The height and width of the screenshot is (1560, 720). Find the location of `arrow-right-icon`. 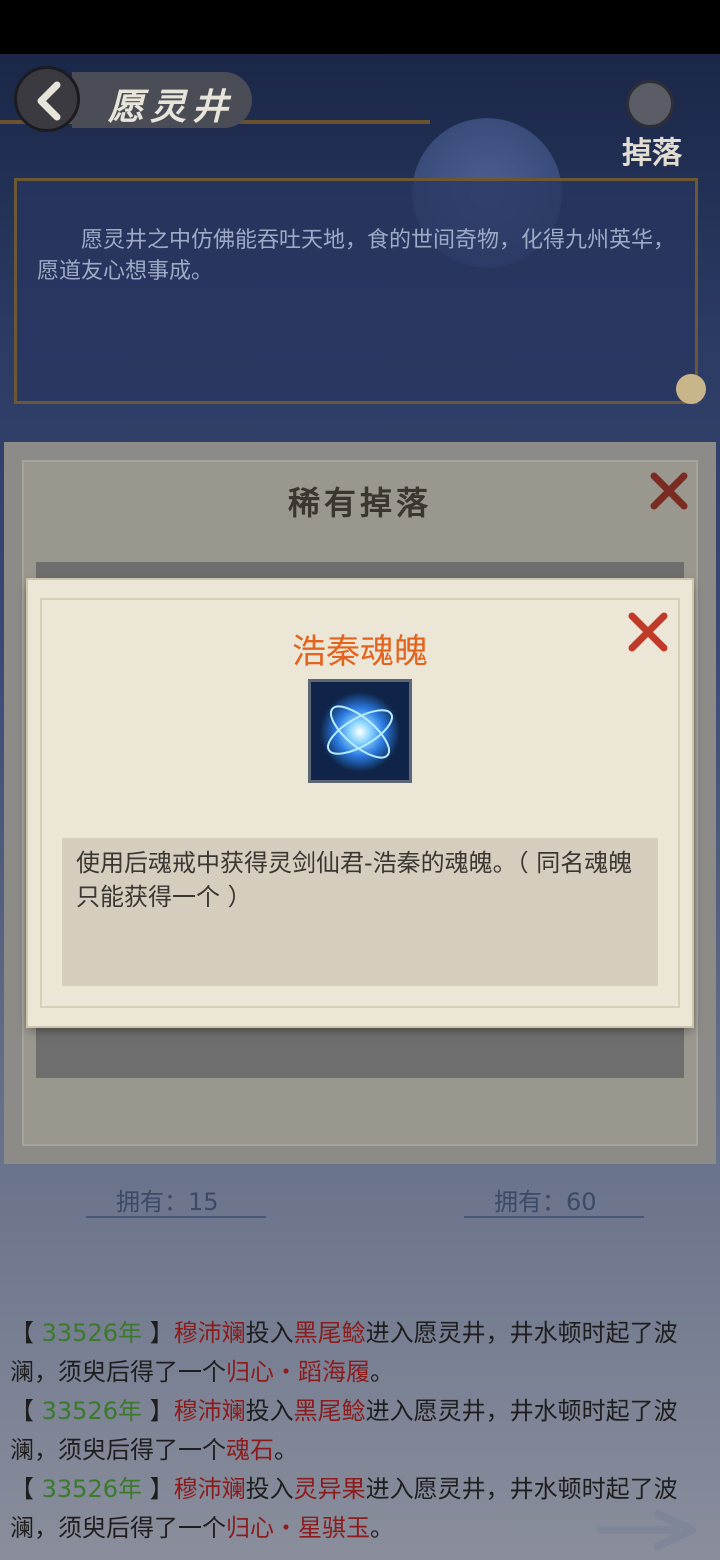

arrow-right-icon is located at coordinates (646, 1530).